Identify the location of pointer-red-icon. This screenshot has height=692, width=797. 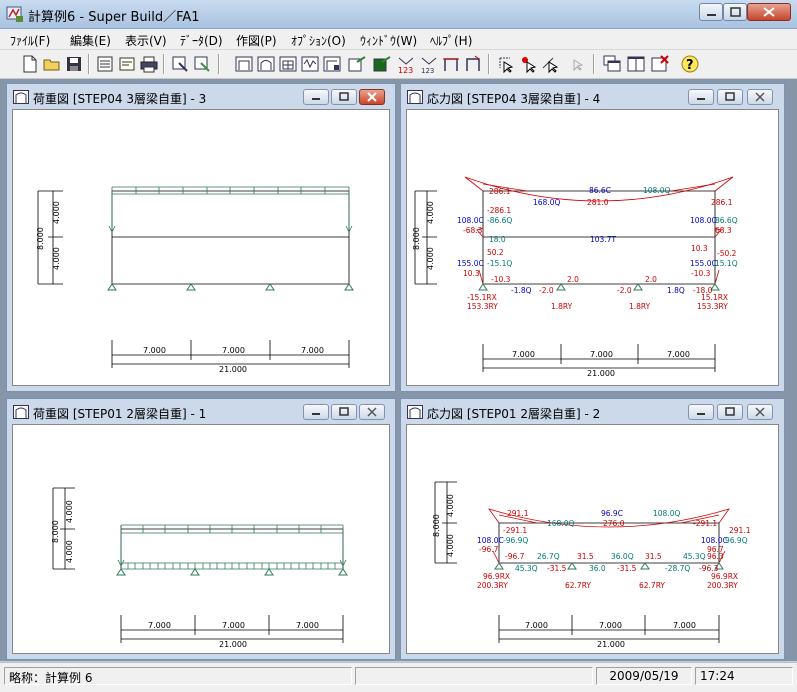
(529, 64).